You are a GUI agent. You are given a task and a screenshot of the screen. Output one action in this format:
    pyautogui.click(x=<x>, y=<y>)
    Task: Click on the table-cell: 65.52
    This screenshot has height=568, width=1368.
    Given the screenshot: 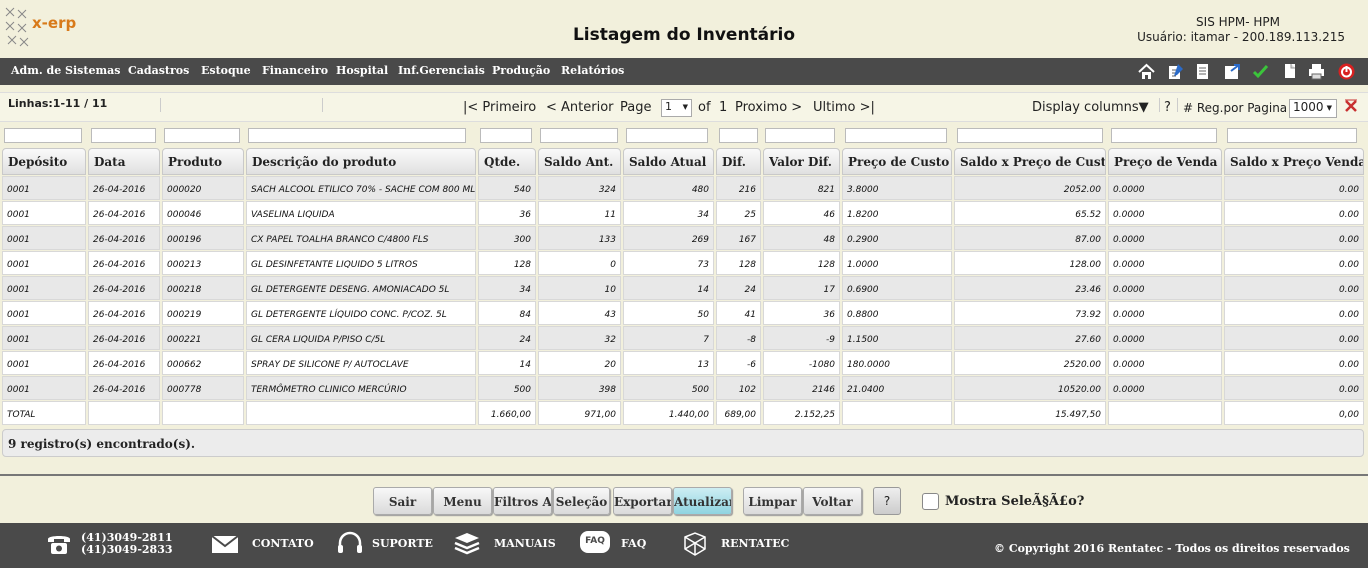 What is the action you would take?
    pyautogui.click(x=1030, y=213)
    